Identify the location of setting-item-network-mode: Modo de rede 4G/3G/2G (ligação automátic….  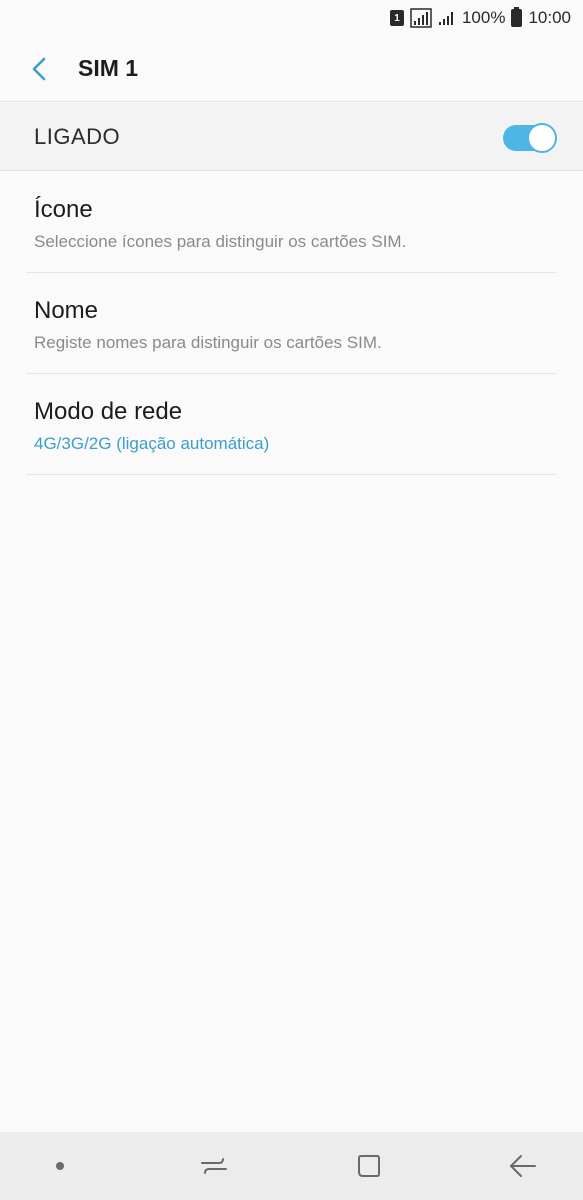
(291, 424).